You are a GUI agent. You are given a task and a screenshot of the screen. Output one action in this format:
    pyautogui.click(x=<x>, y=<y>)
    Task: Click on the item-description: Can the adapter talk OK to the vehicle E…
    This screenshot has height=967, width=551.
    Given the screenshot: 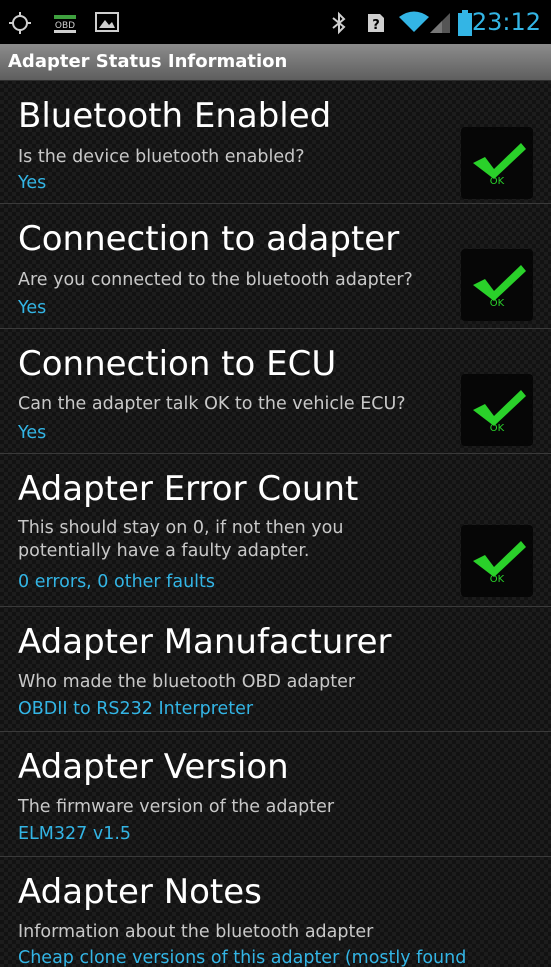 What is the action you would take?
    pyautogui.click(x=212, y=404)
    